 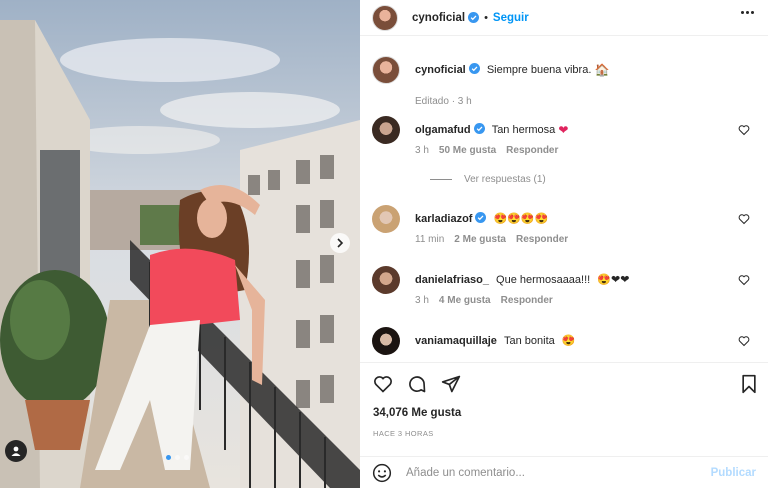 I want to click on carousel-indicator, so click(x=177, y=457).